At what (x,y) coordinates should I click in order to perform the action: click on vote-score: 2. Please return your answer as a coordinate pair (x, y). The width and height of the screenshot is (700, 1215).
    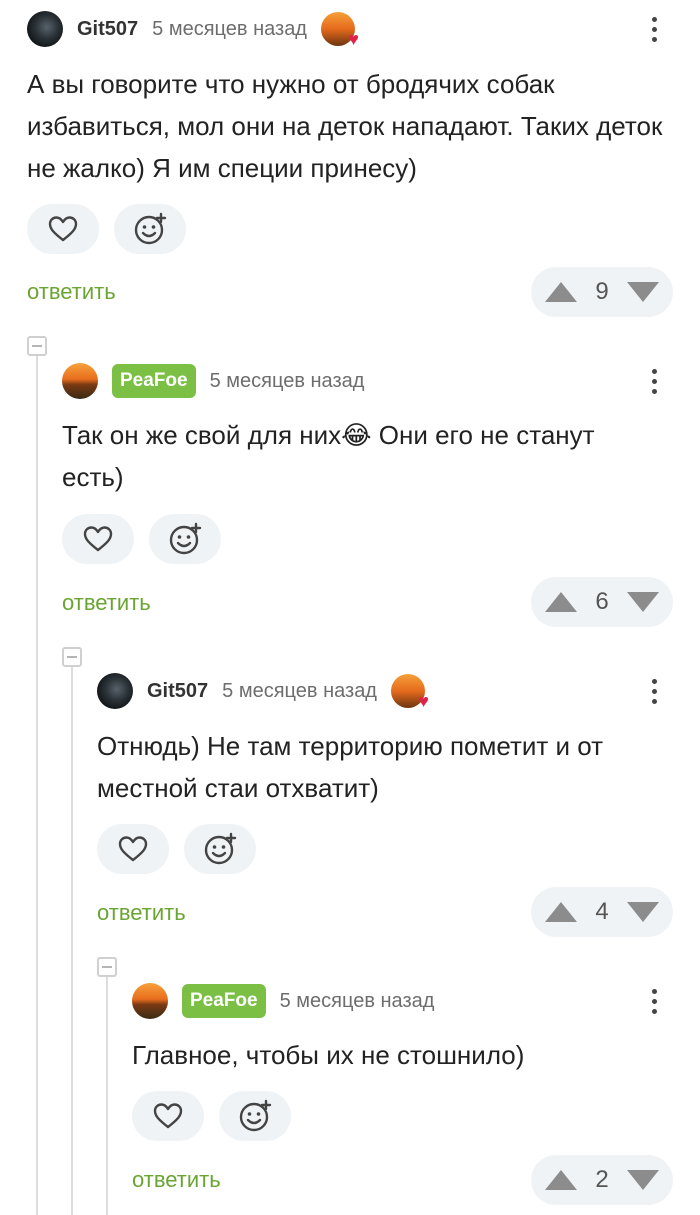
    Looking at the image, I should click on (602, 1179).